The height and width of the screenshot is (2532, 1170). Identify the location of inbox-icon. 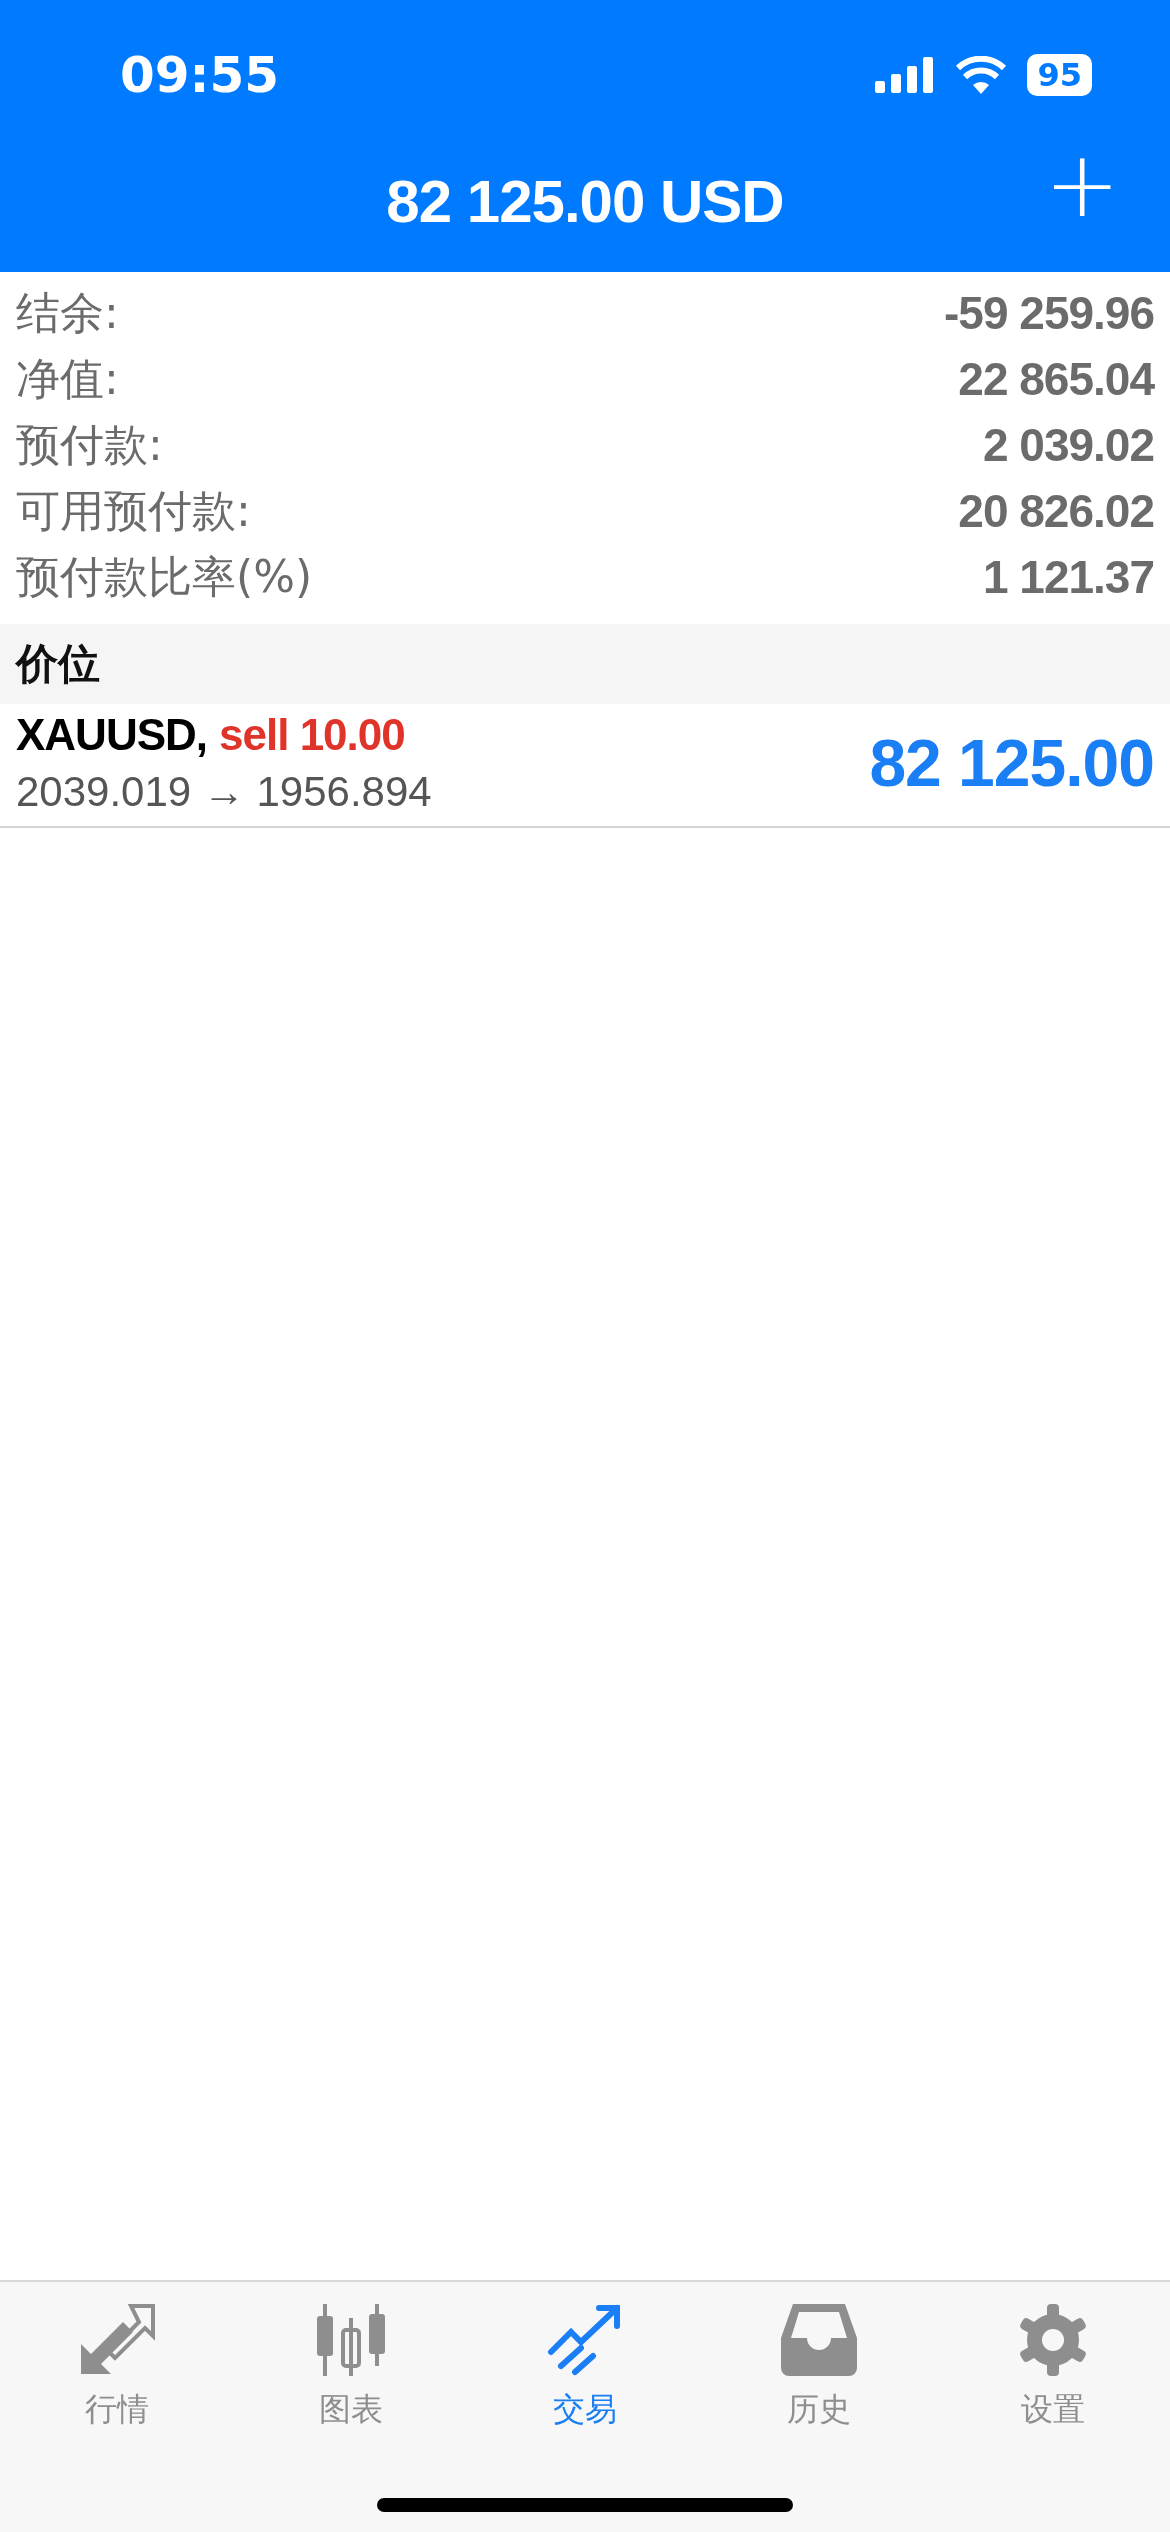
(819, 2340).